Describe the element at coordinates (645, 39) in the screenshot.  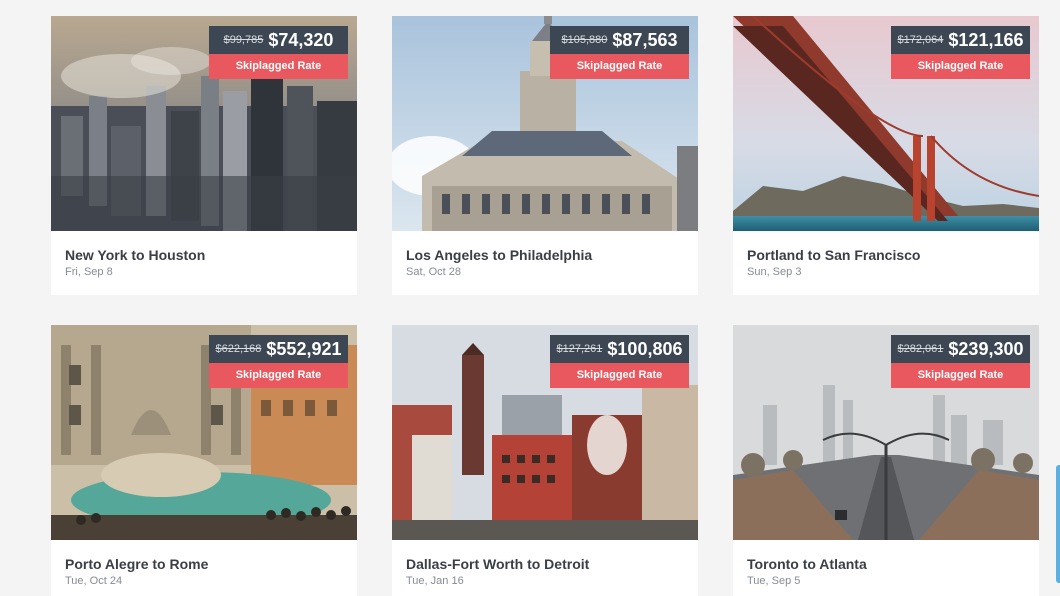
I see `deal-price: $87,563` at that location.